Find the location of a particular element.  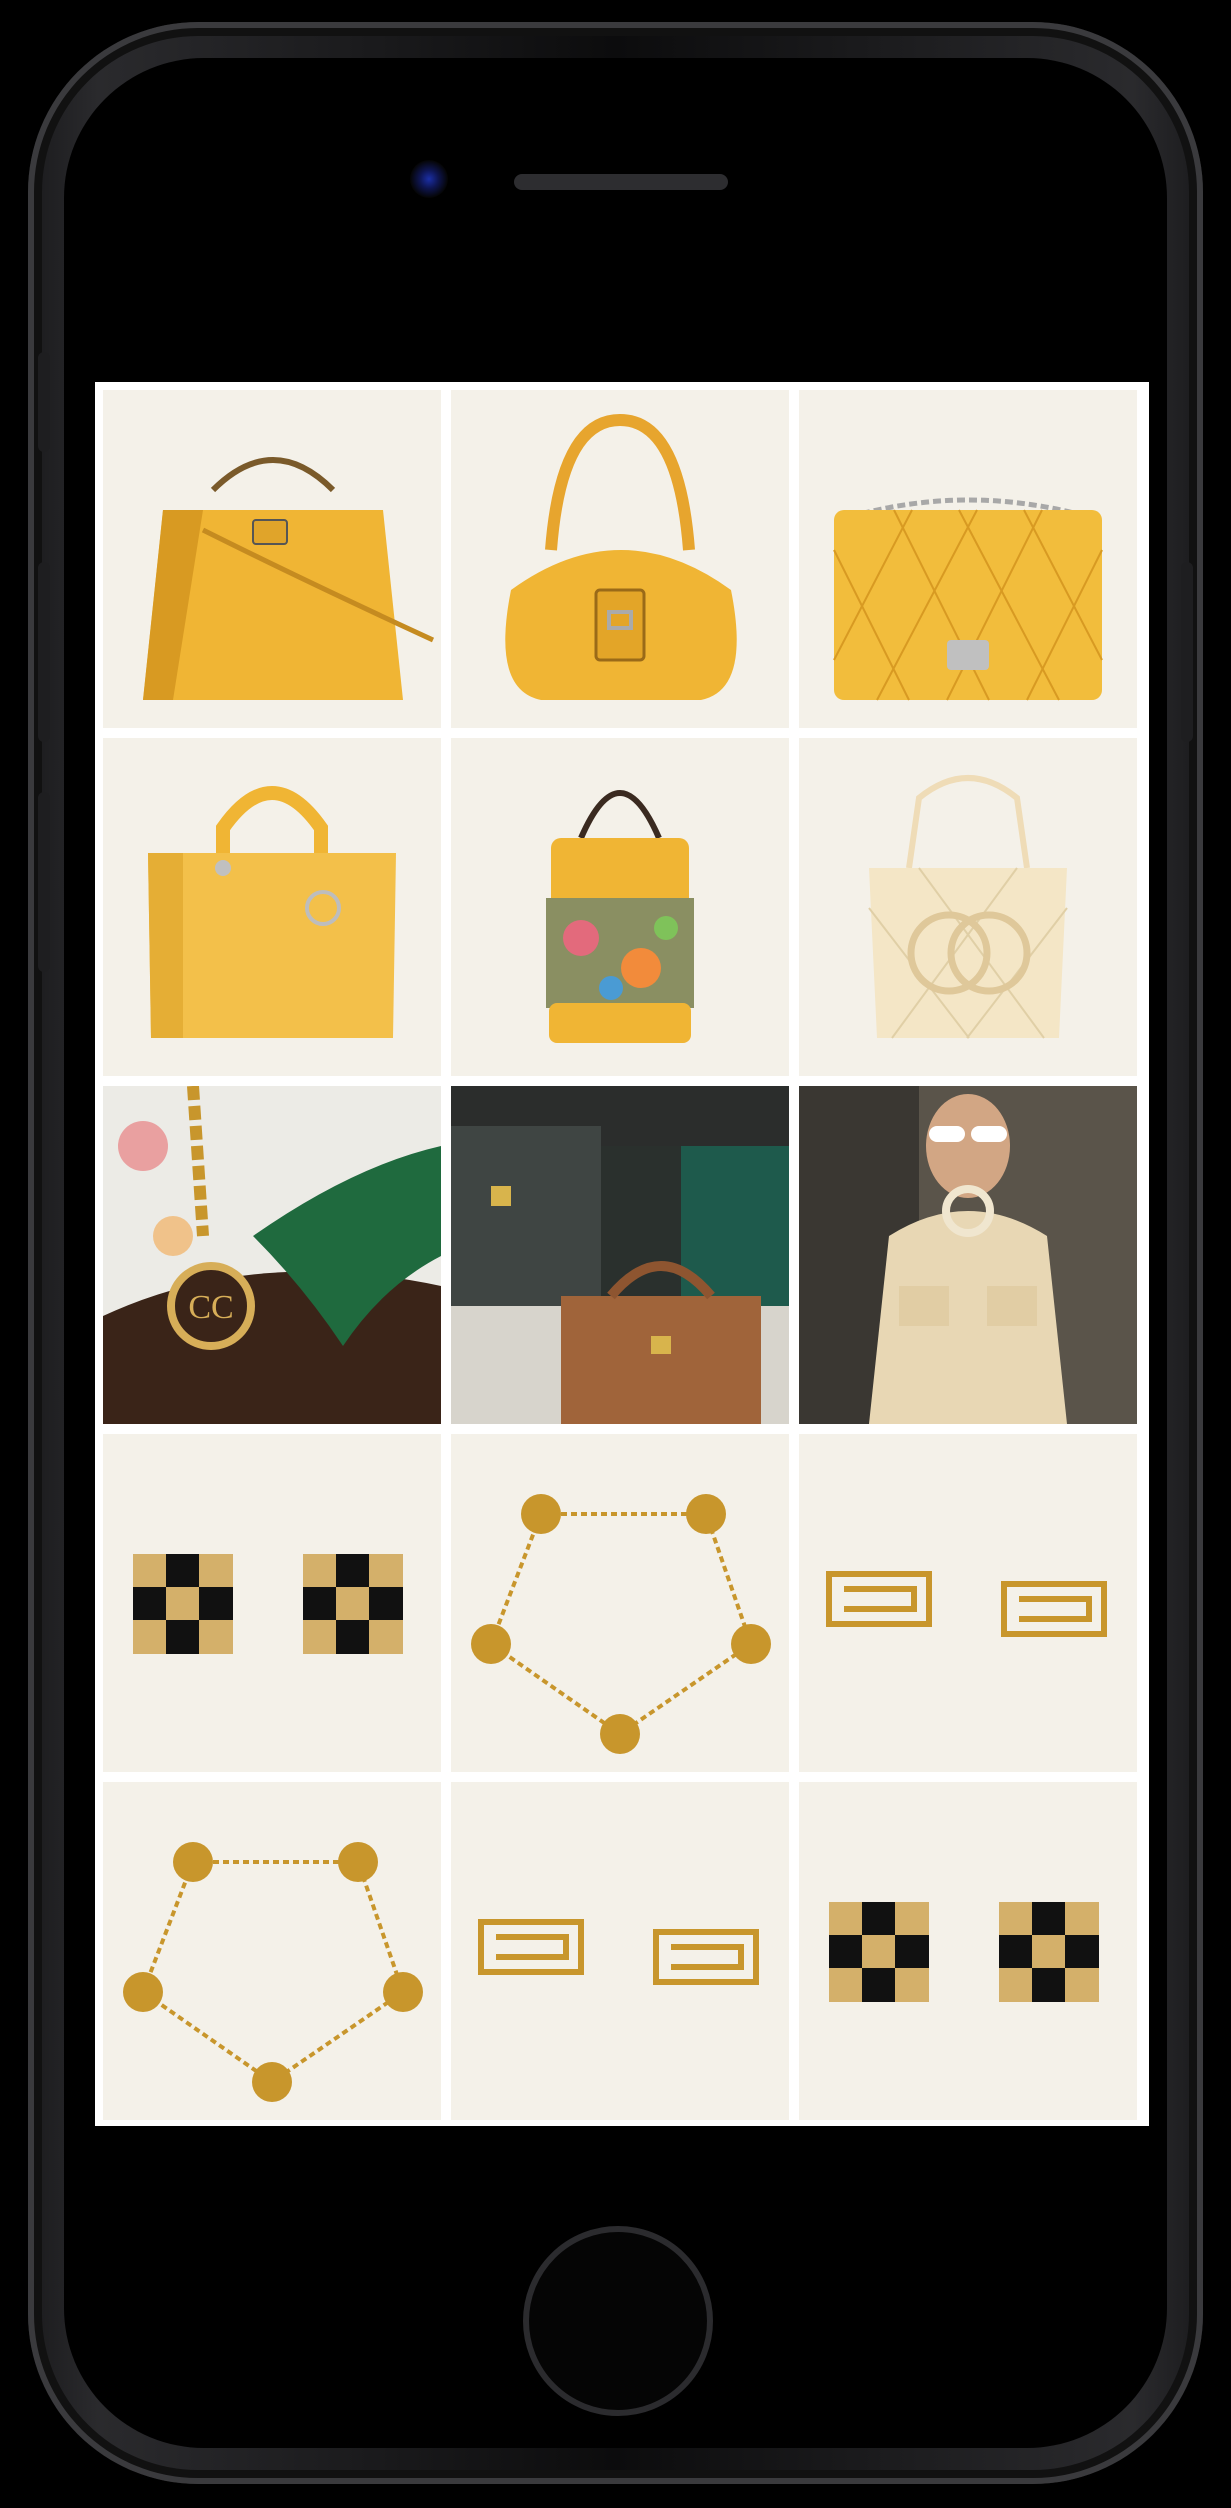

yellow-tote-bag-icon is located at coordinates (272, 912).